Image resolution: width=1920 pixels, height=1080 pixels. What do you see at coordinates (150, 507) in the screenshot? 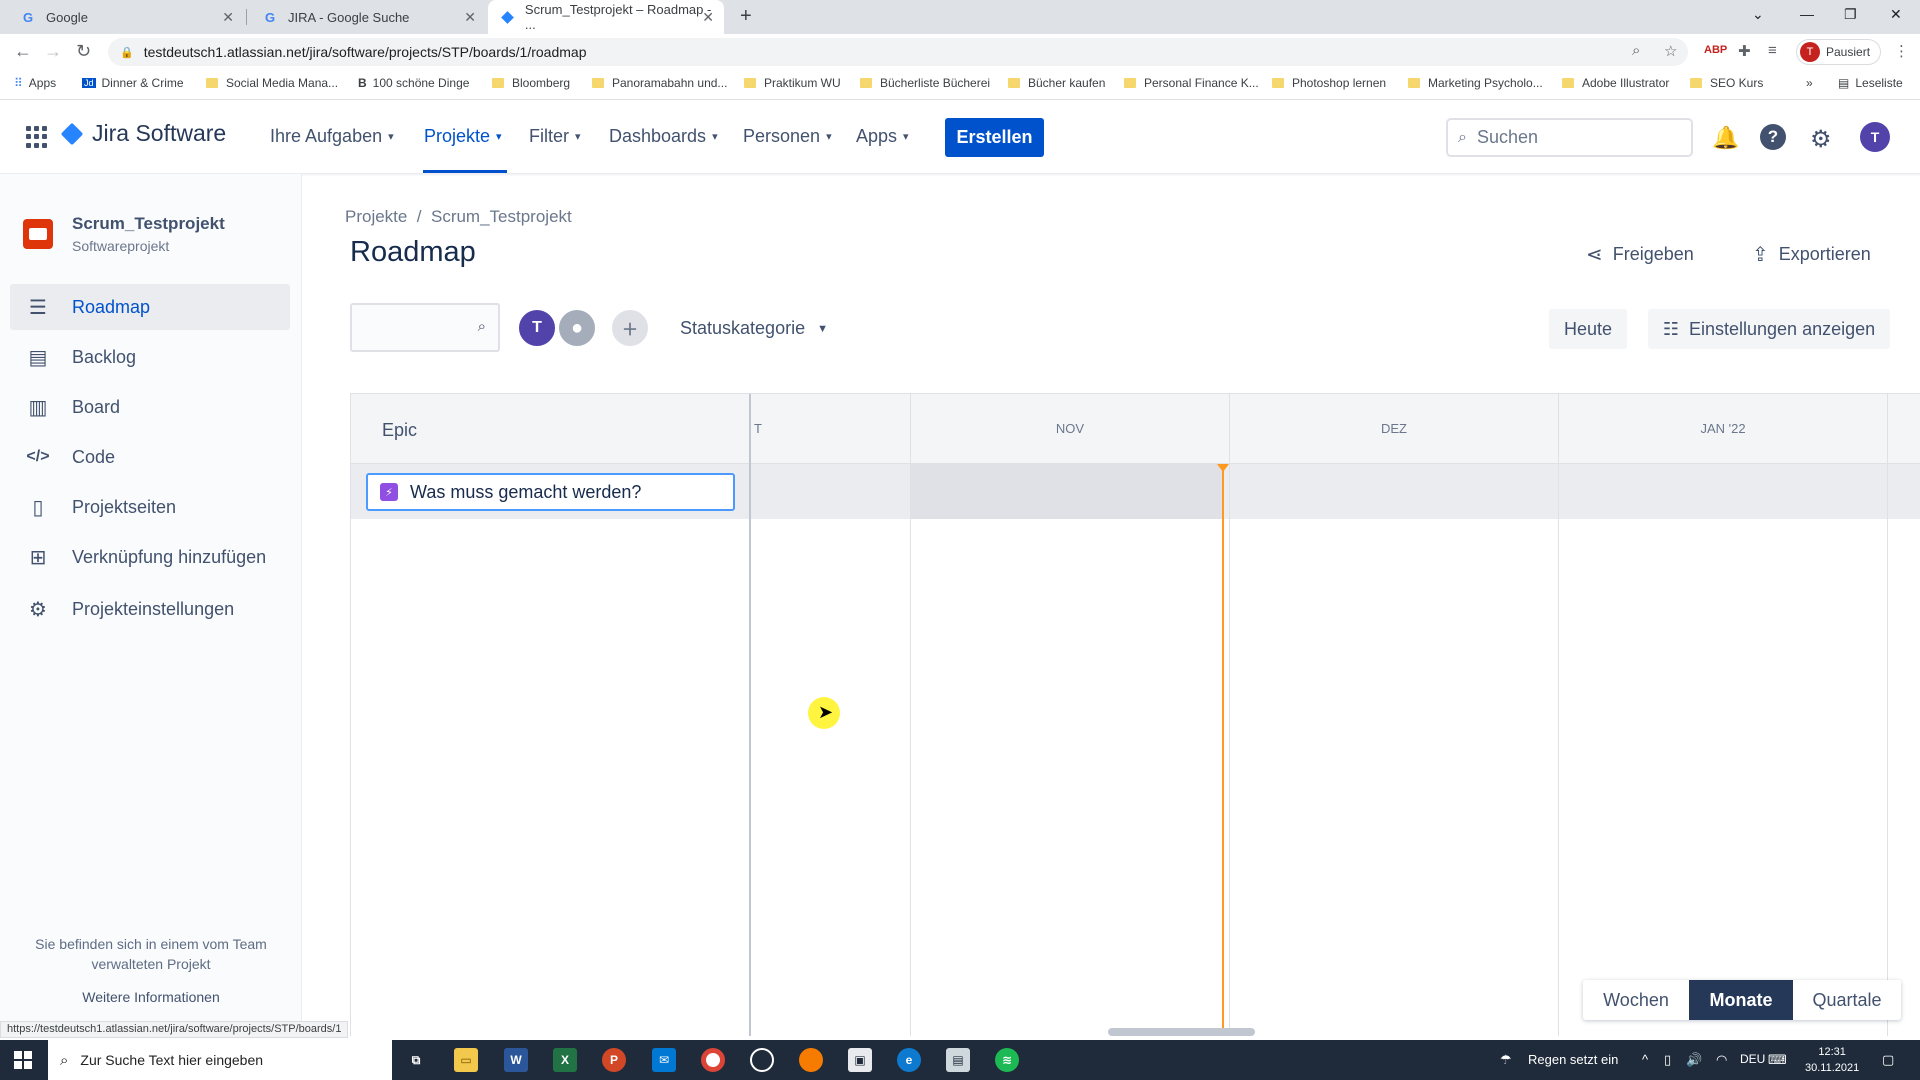
I see `sidebar-item-projektseiten: ▯ Projektseiten` at bounding box center [150, 507].